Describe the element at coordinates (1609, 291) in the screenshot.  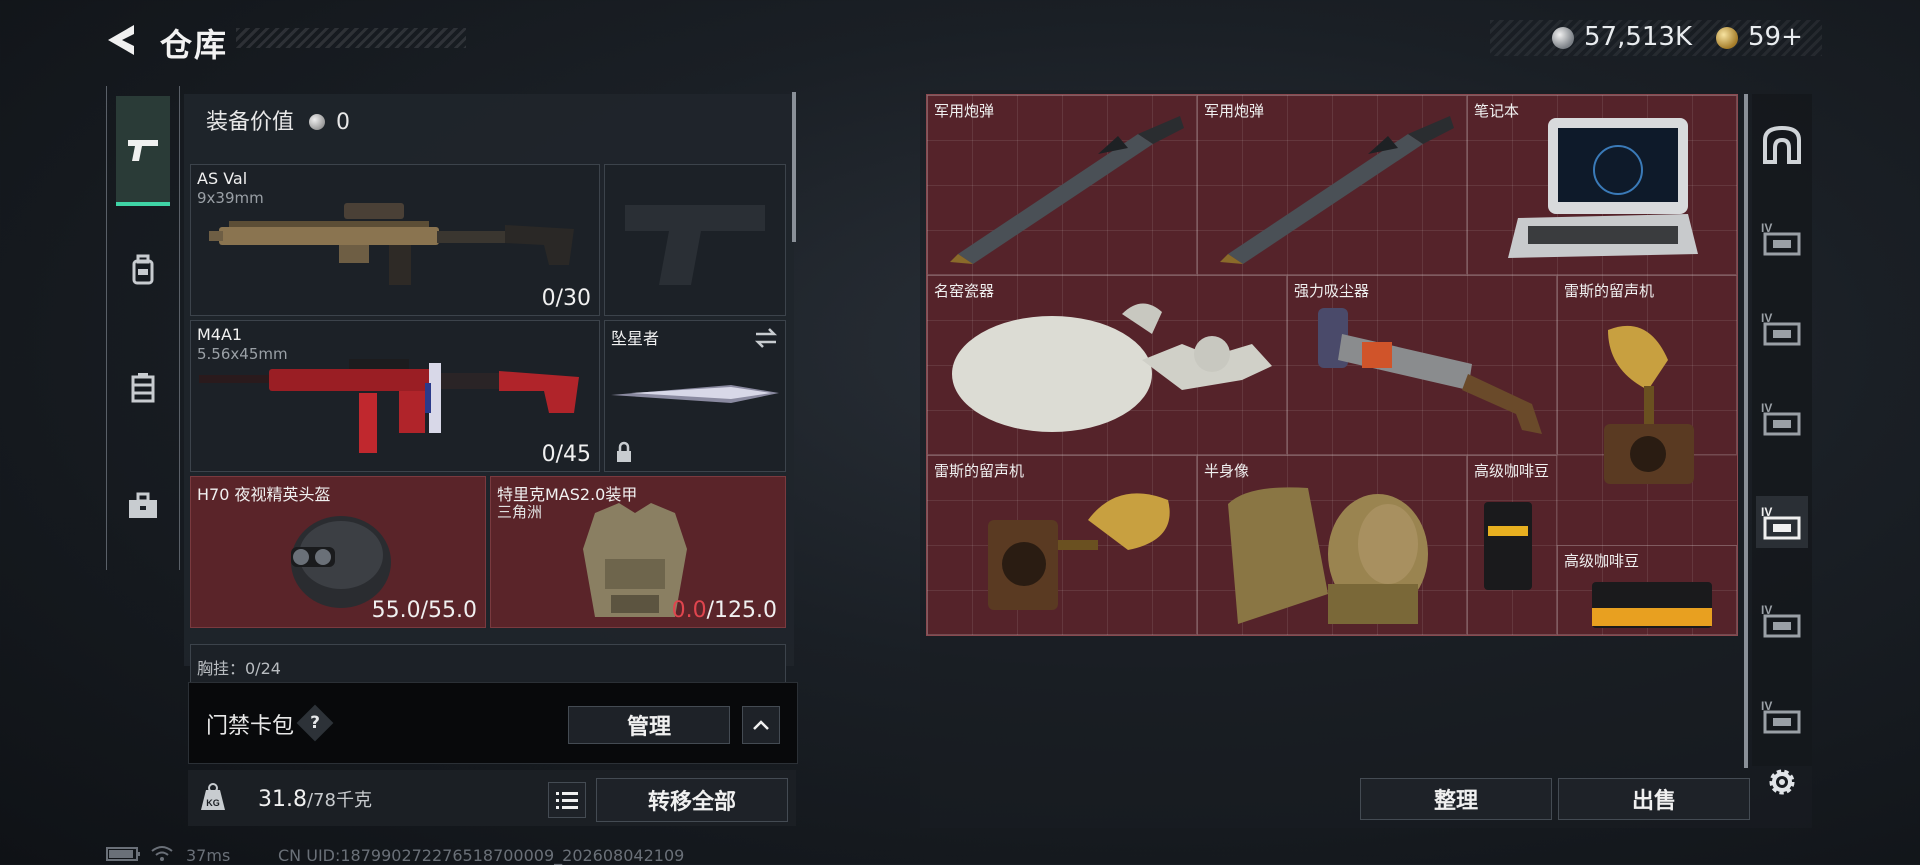
I see `item-name: 雷斯的留声机` at that location.